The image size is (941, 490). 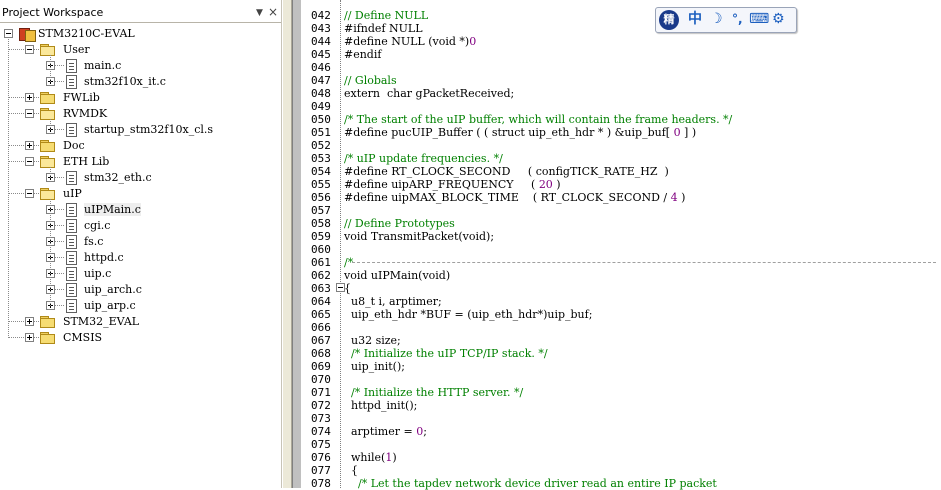 What do you see at coordinates (621, 210) in the screenshot?
I see `code-line: 057` at bounding box center [621, 210].